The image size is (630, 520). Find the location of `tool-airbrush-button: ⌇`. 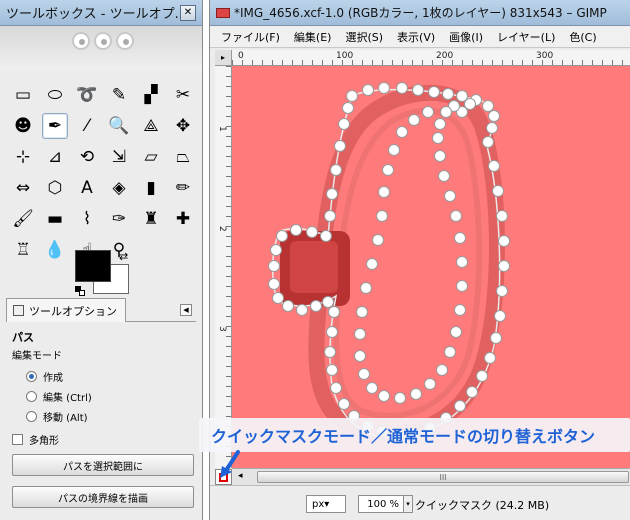

tool-airbrush-button: ⌇ is located at coordinates (87, 219).